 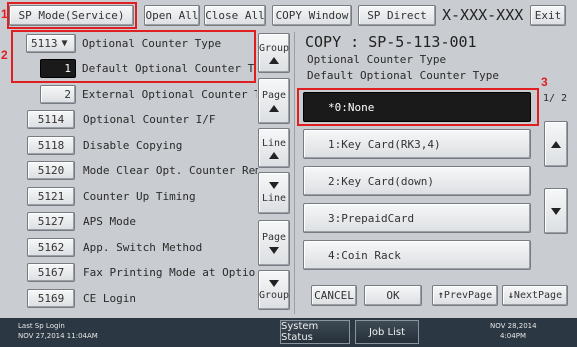 I want to click on sp-title: COPY : SP-5-113-001, so click(x=391, y=42).